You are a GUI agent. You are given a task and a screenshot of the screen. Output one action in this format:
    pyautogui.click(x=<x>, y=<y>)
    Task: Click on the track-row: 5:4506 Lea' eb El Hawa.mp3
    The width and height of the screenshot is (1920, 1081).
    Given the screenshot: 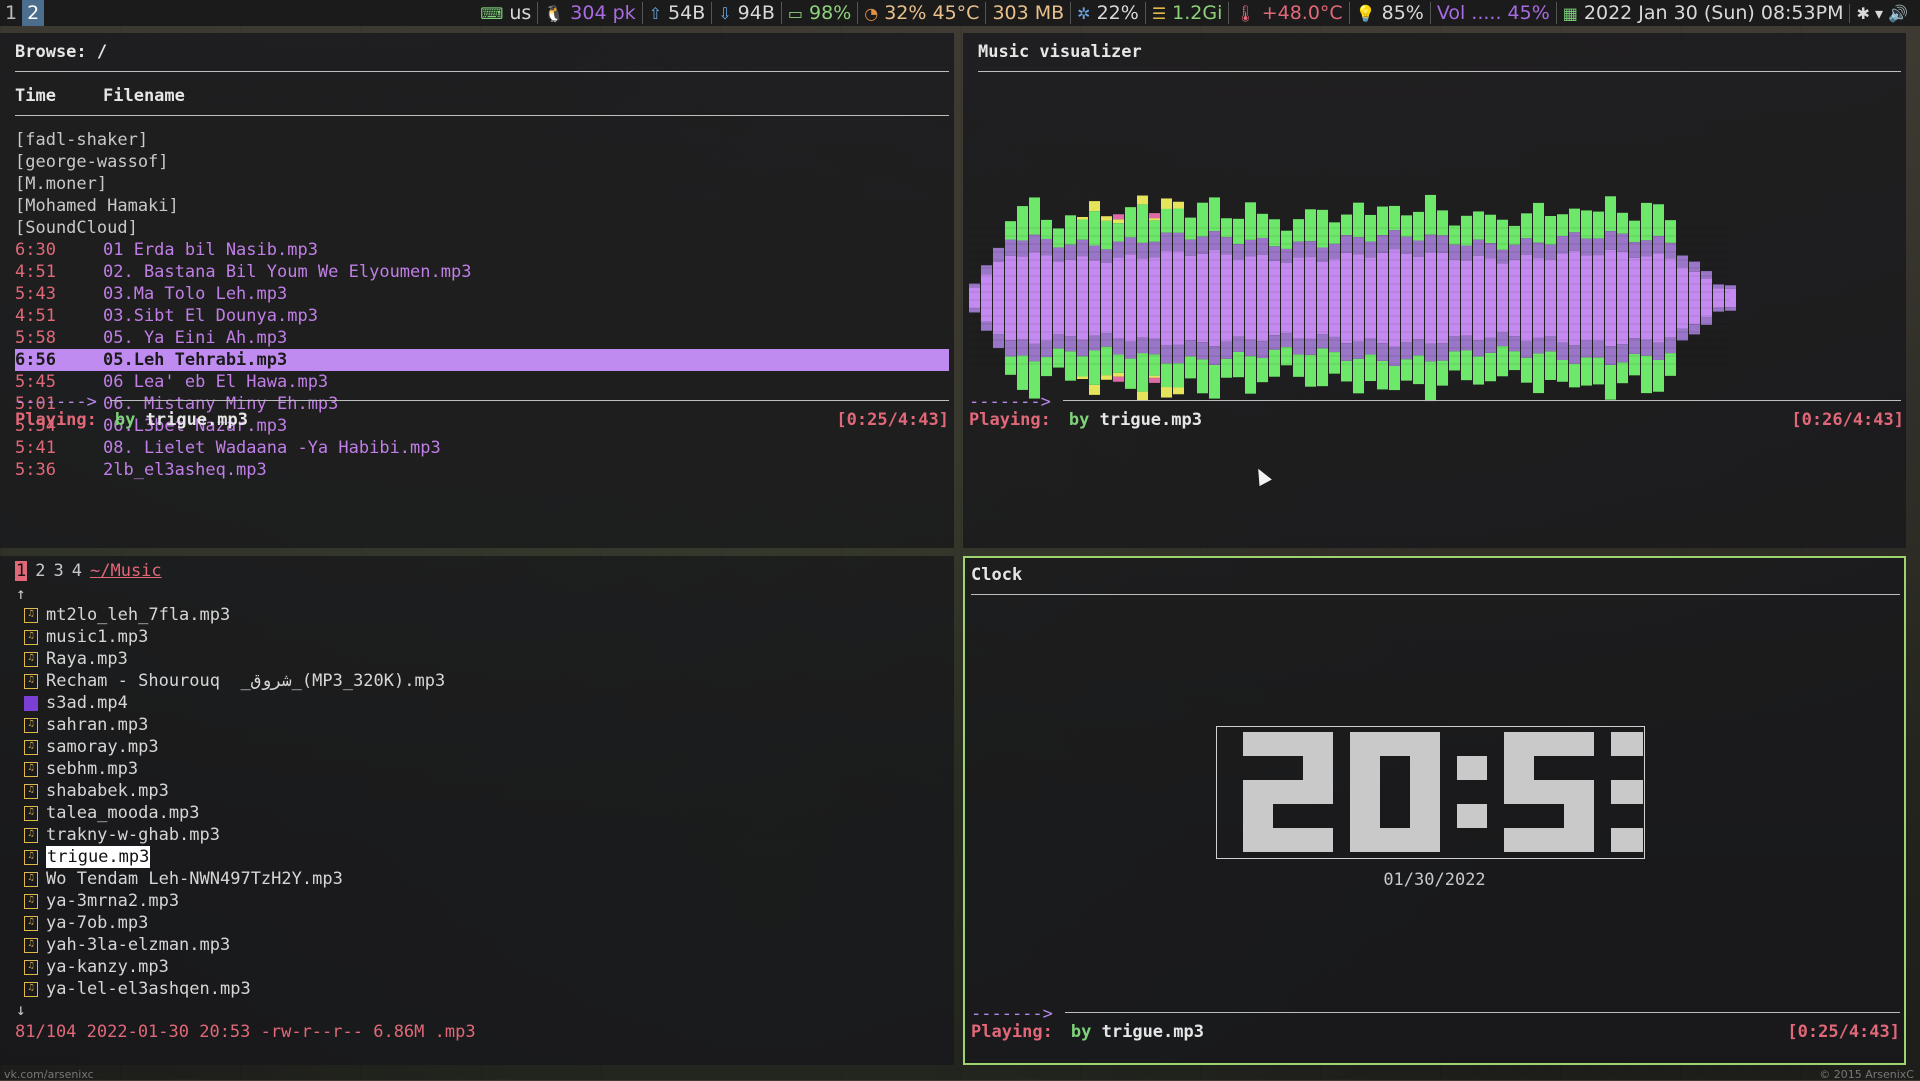 What is the action you would take?
    pyautogui.click(x=482, y=382)
    